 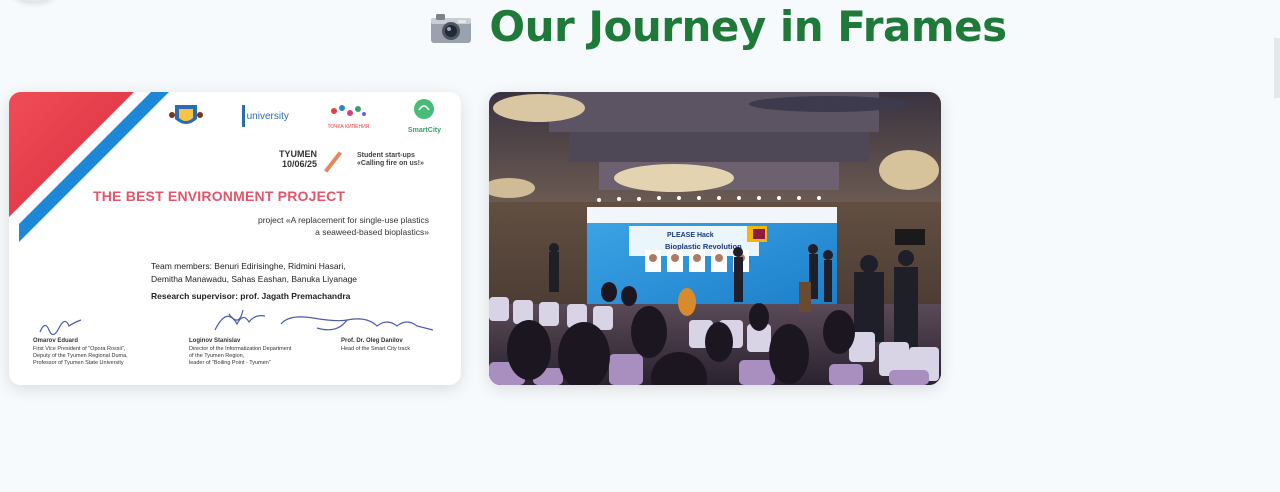 I want to click on tochka-logo: ТОЧКА КИПЕНИЯ, so click(x=348, y=116).